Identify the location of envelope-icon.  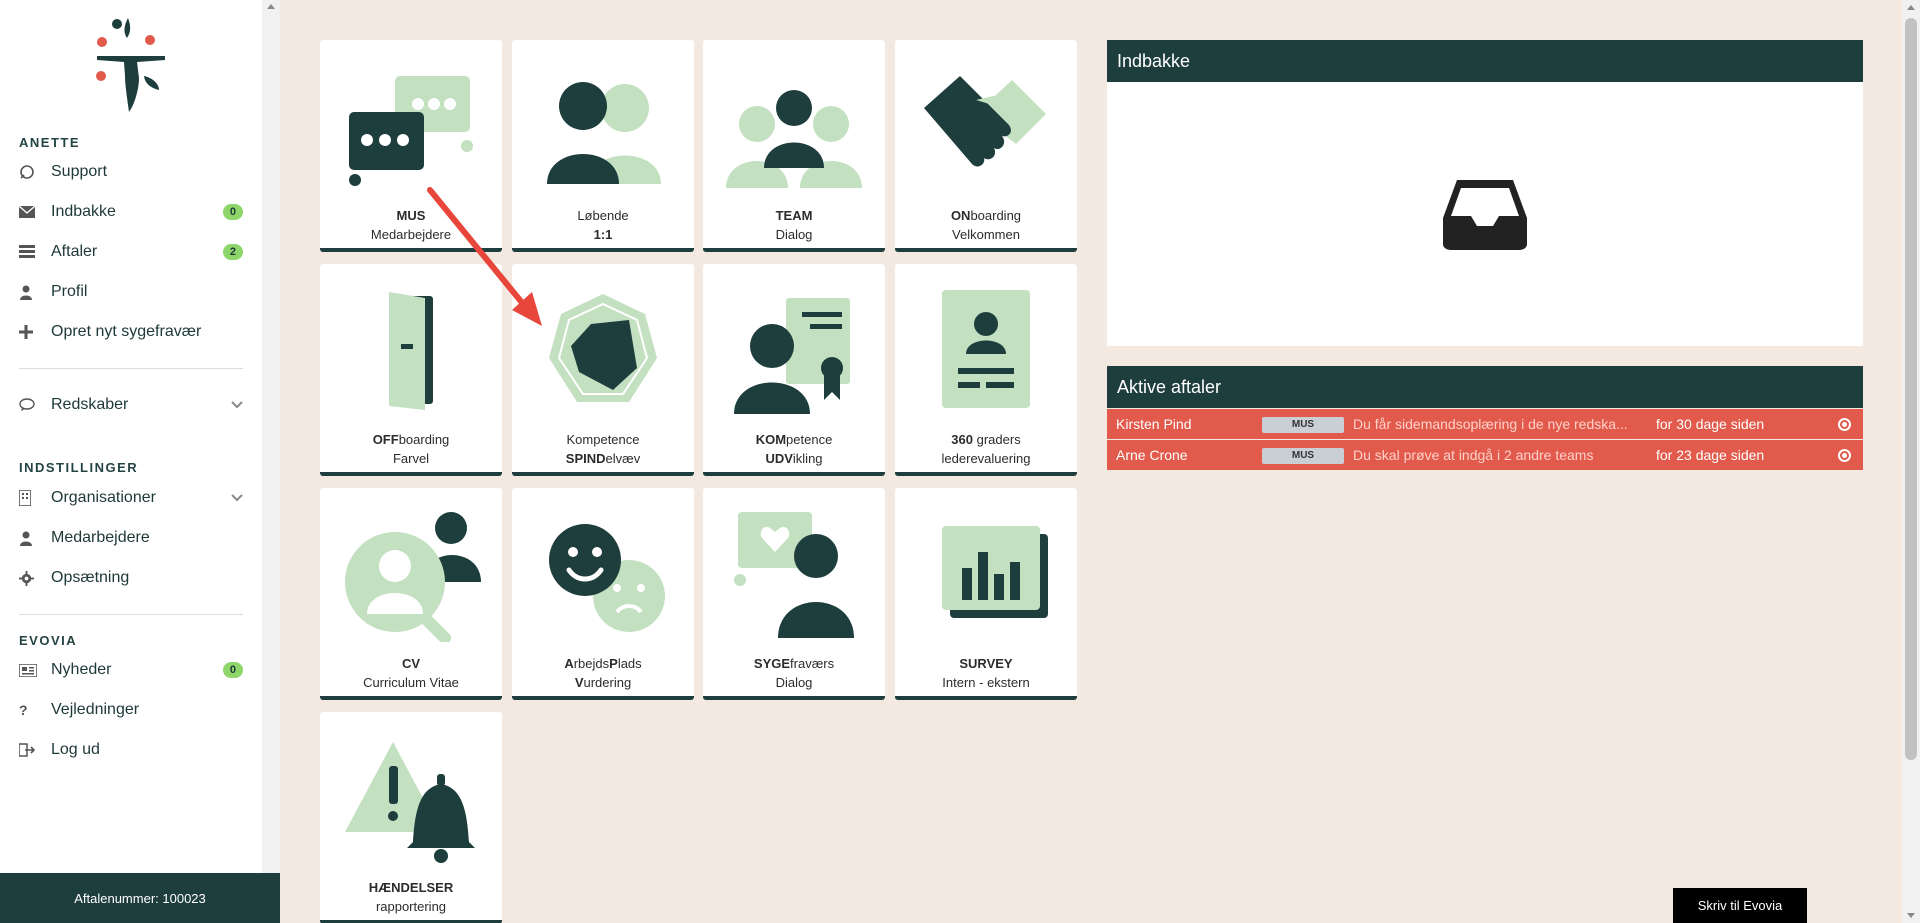
(35, 212).